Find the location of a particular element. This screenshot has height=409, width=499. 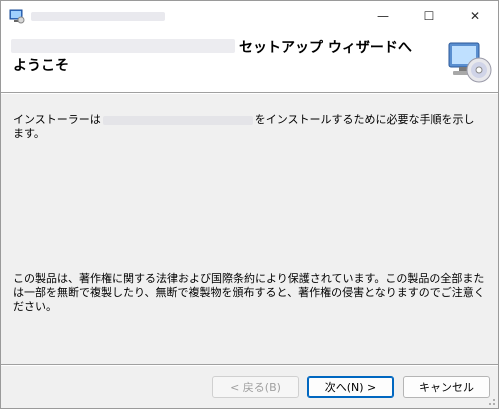

minimize-button: — is located at coordinates (383, 16).